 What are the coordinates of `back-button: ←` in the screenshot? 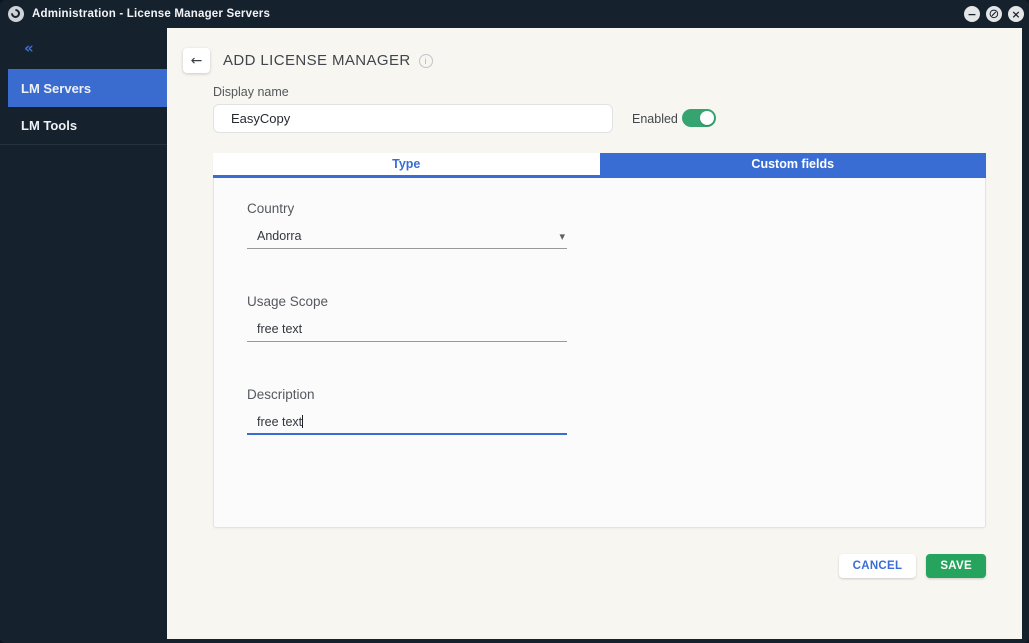 It's located at (196, 60).